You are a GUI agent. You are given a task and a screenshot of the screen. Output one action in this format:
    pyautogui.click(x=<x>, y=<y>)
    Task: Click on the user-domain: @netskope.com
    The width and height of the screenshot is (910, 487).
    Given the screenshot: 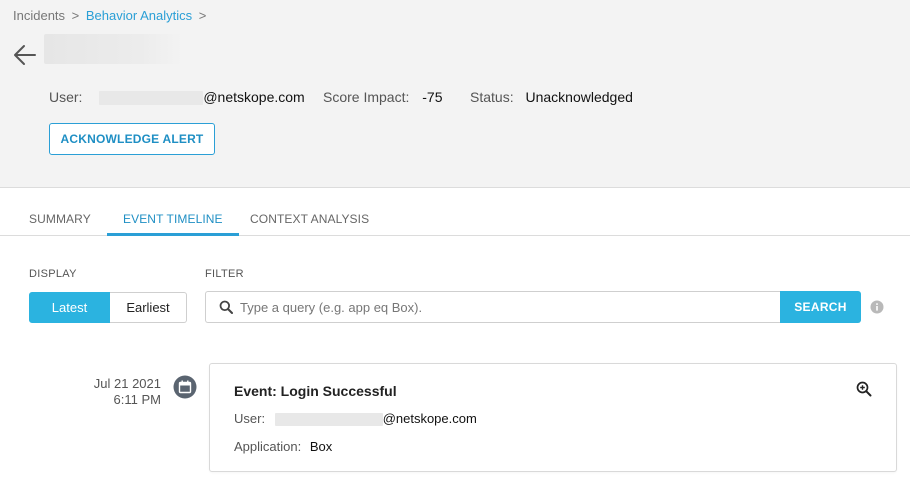 What is the action you would take?
    pyautogui.click(x=254, y=97)
    